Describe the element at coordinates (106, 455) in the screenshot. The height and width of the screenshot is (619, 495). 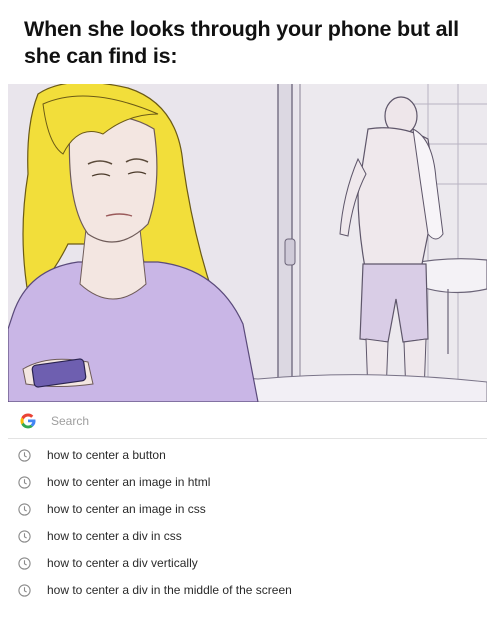
I see `suggestion-text: how to center a button` at that location.